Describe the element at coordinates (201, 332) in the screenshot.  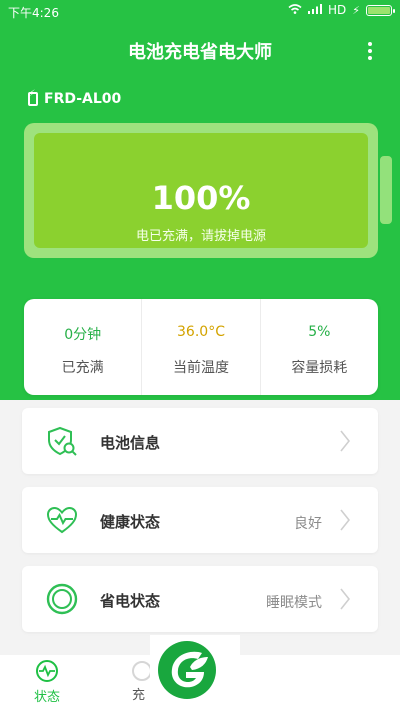
I see `stat-value: 36.0°C` at that location.